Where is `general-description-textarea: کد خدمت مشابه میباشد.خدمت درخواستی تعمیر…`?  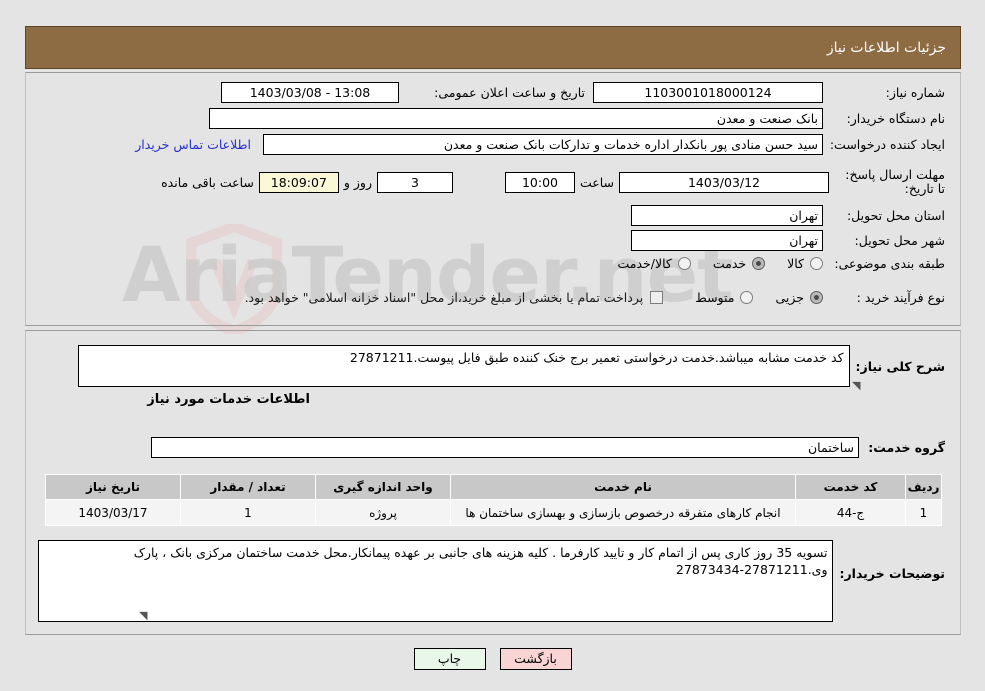 general-description-textarea: کد خدمت مشابه میباشد.خدمت درخواستی تعمیر… is located at coordinates (463, 366).